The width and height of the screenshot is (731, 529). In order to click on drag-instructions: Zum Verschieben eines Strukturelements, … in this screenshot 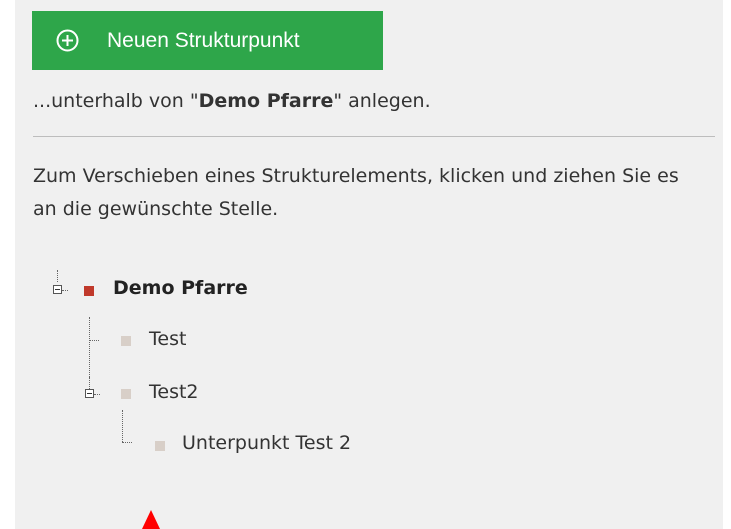, I will do `click(356, 192)`.